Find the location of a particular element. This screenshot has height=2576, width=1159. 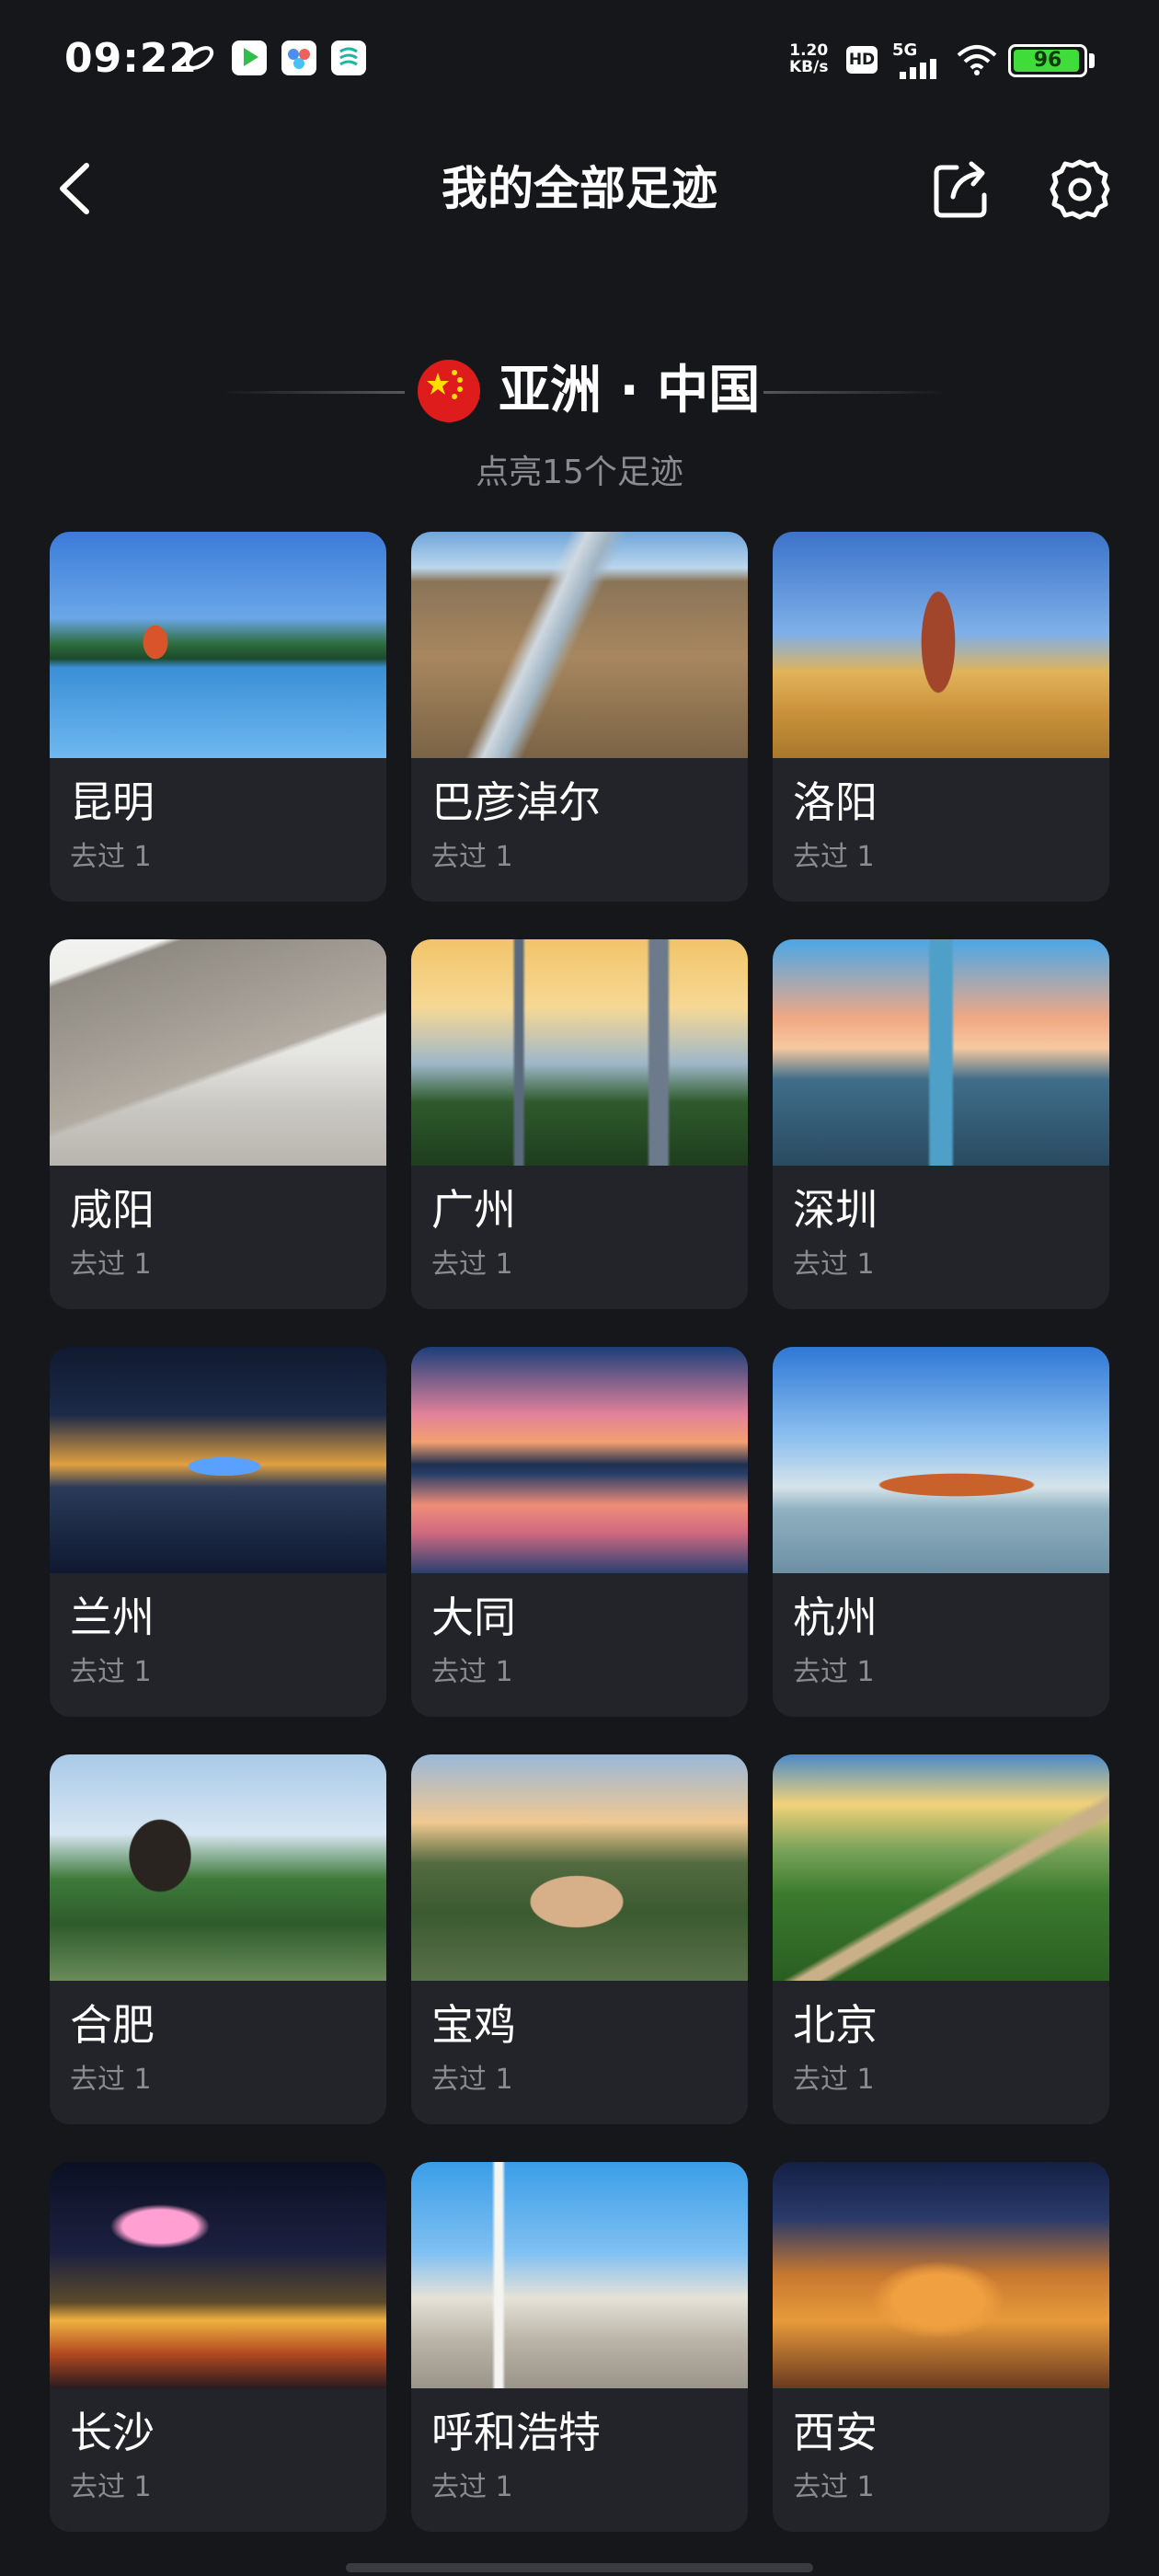

share-button is located at coordinates (962, 189).